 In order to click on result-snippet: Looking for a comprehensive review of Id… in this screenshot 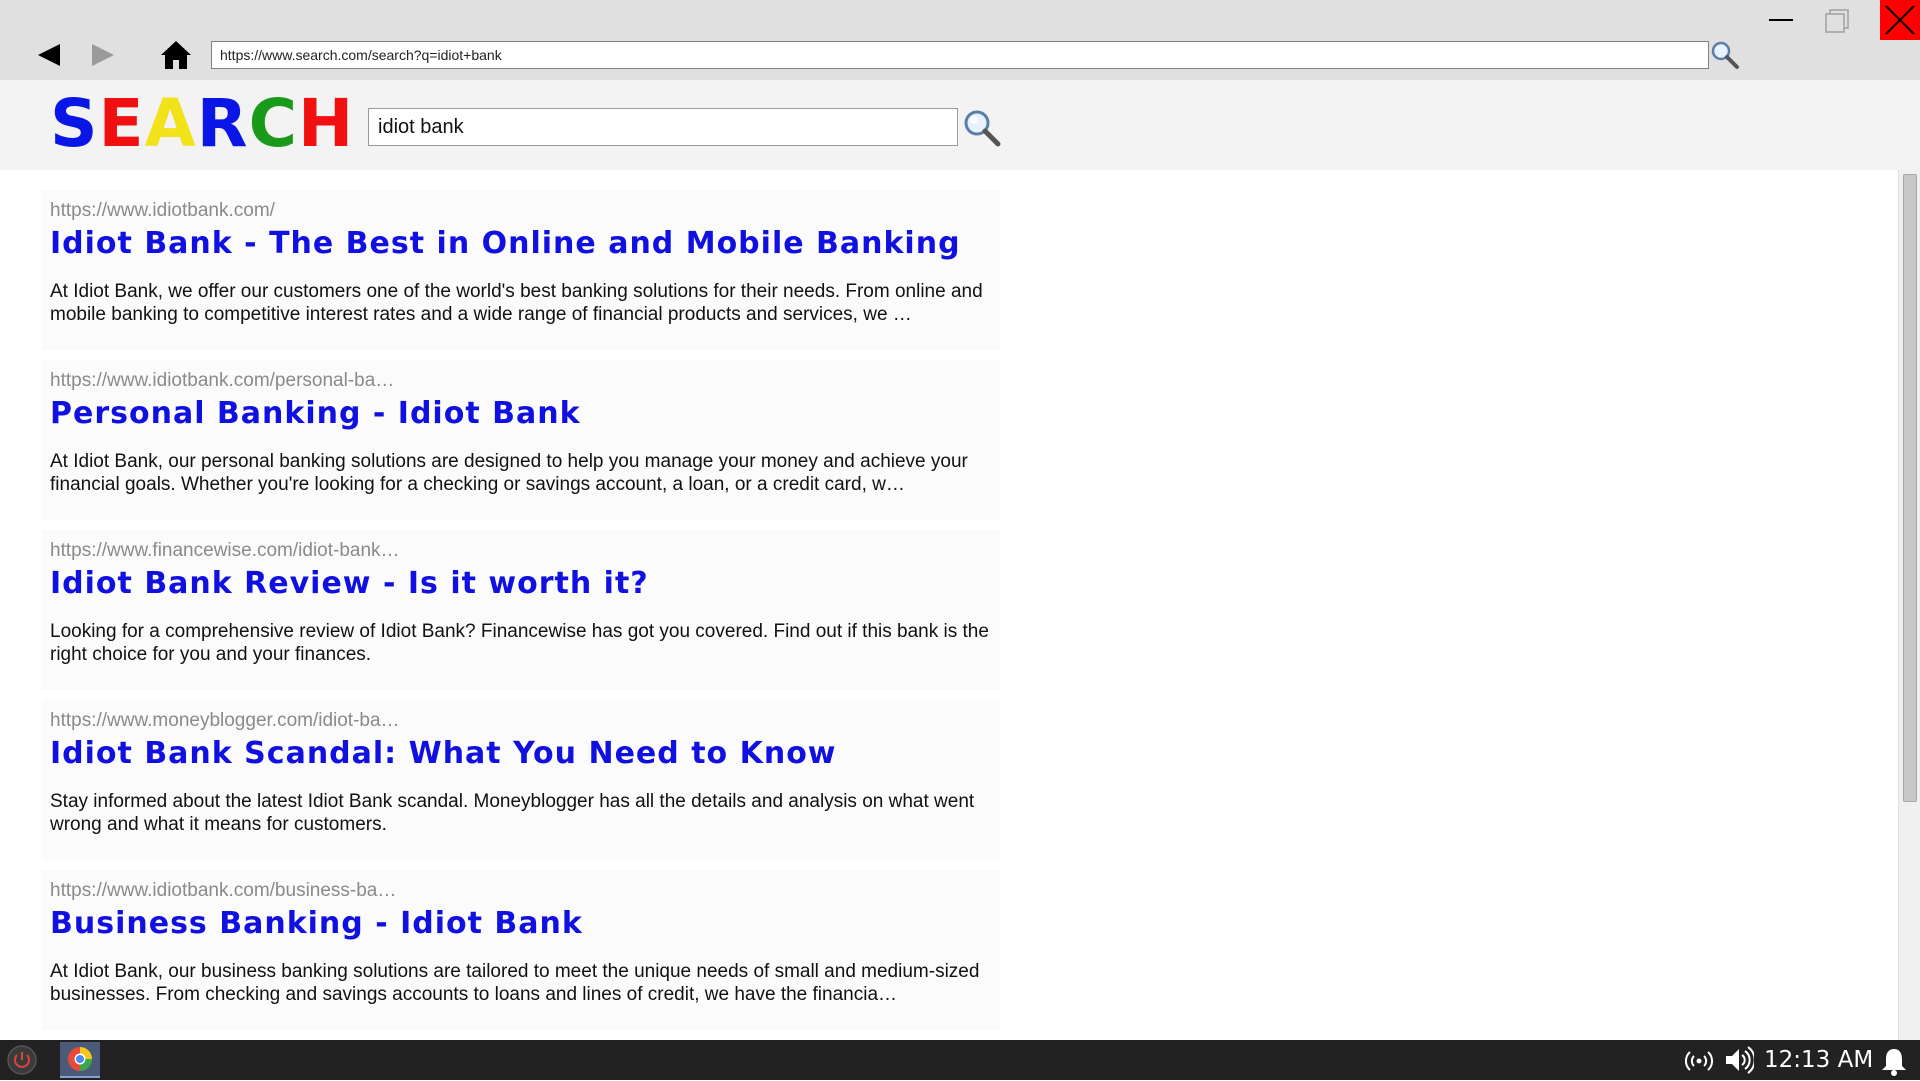, I will do `click(519, 643)`.